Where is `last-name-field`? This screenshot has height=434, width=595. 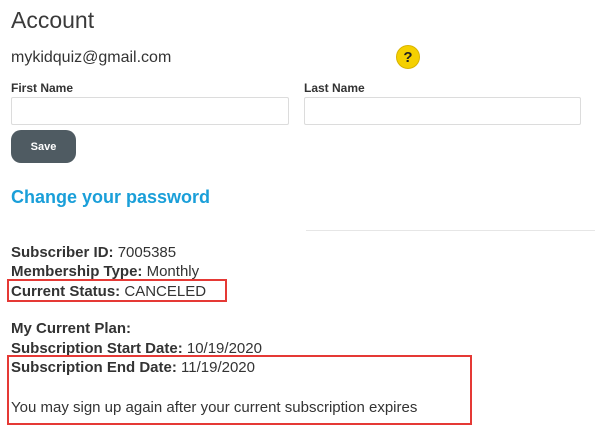 last-name-field is located at coordinates (442, 111).